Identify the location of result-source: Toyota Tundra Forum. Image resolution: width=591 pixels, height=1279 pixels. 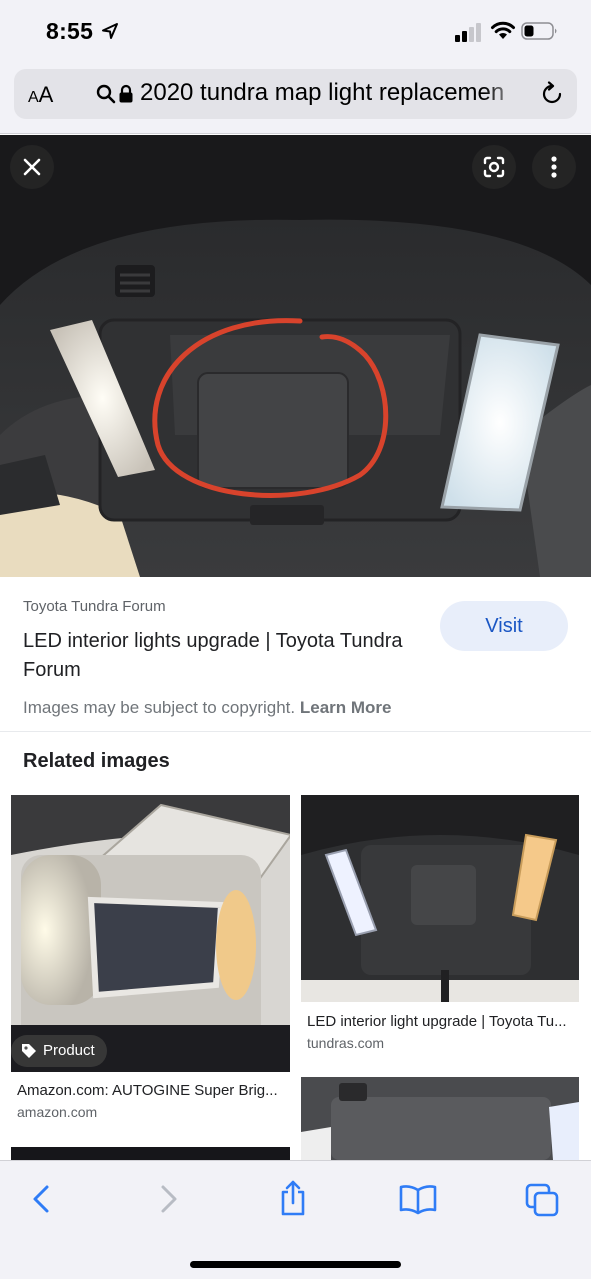
(94, 606).